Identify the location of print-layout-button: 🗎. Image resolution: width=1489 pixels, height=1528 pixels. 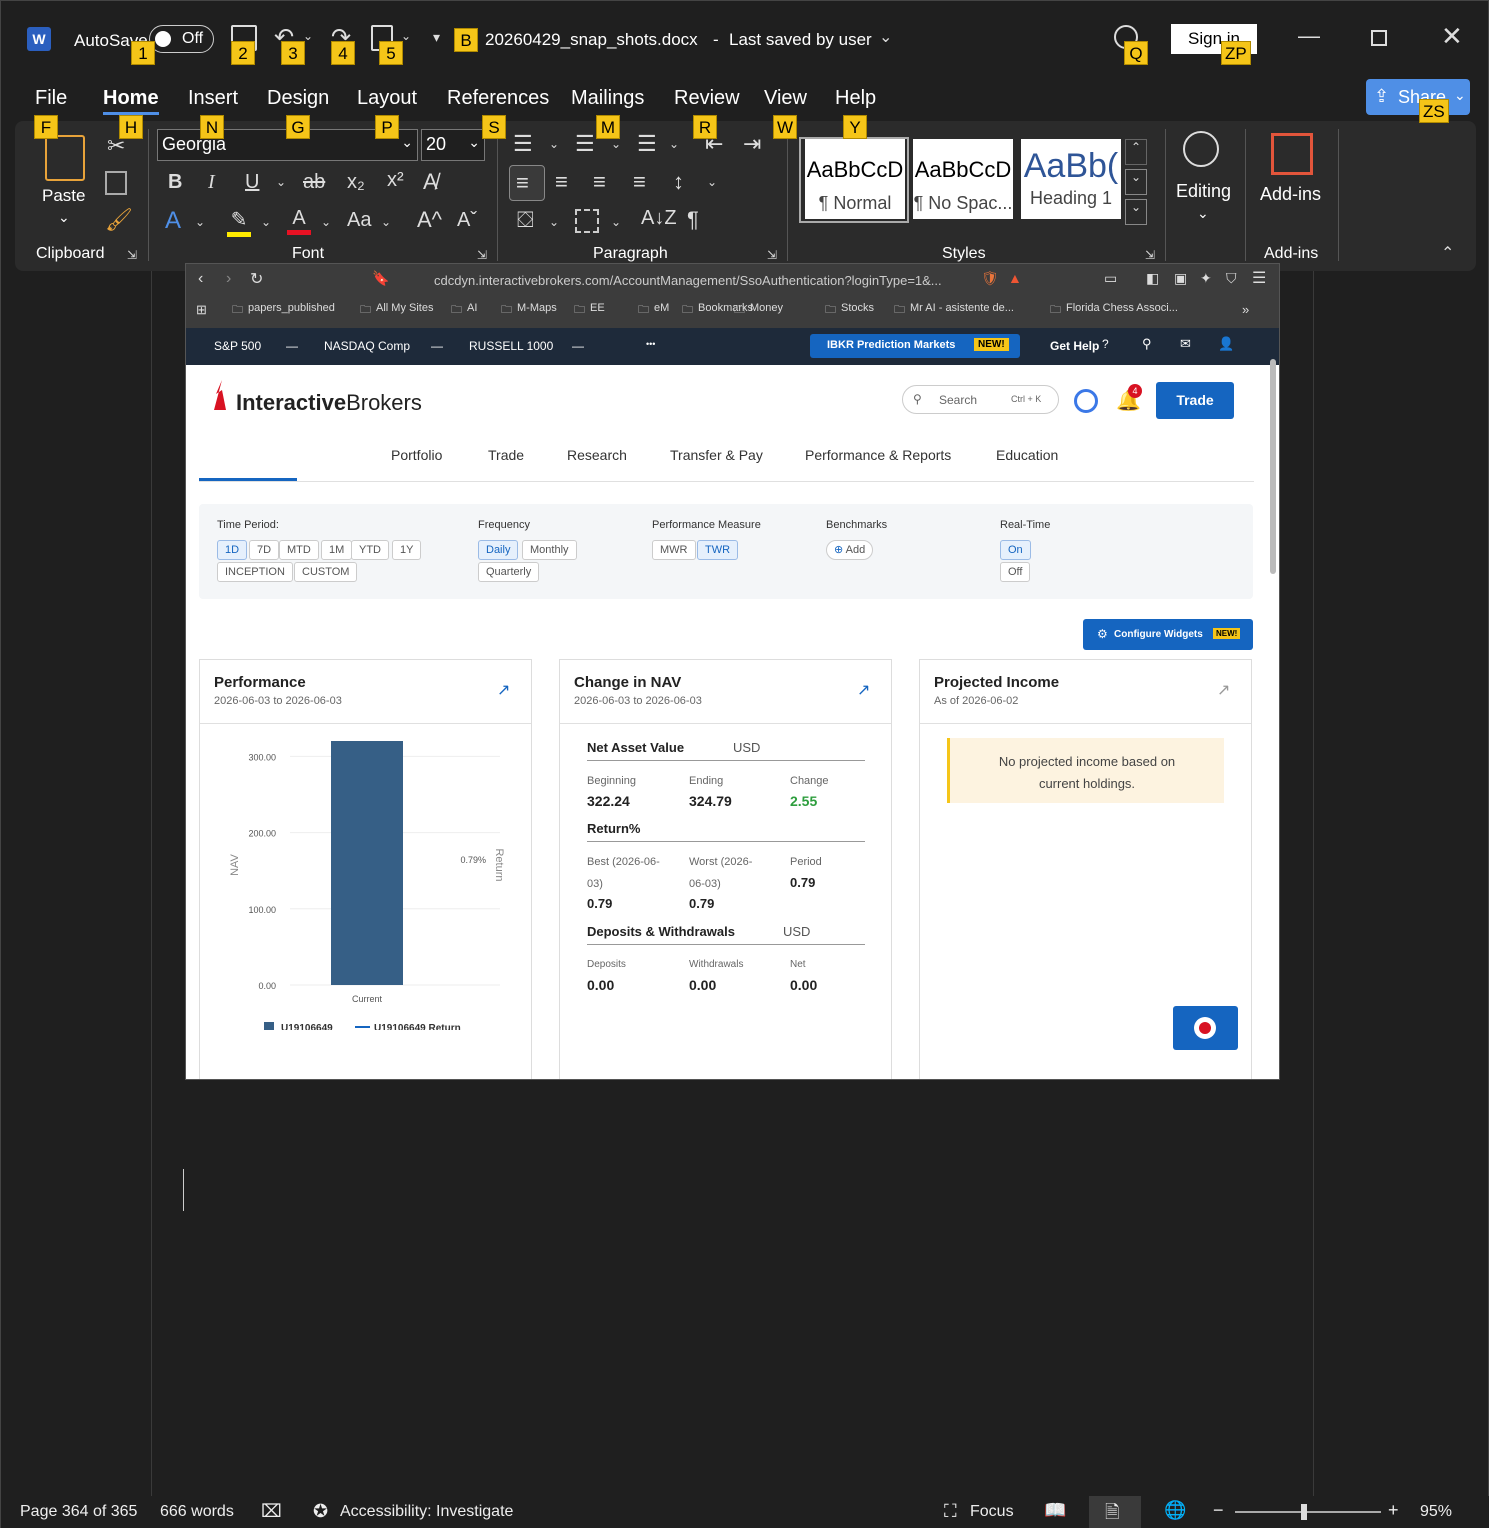
(1115, 1512).